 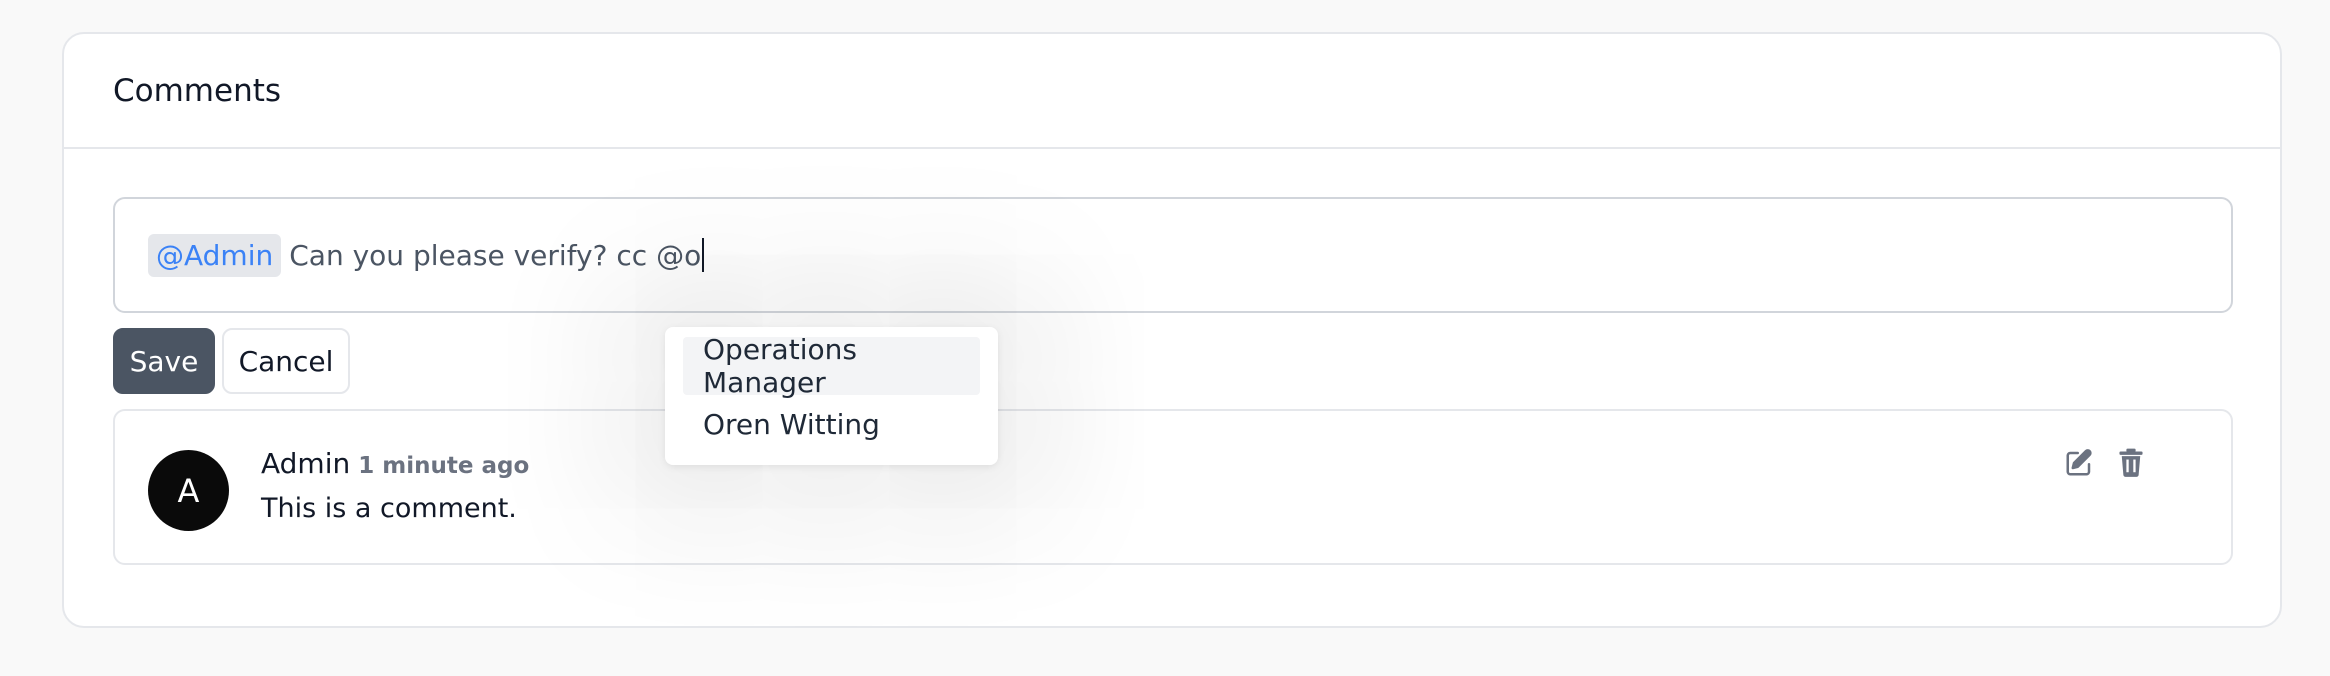 What do you see at coordinates (703, 255) in the screenshot?
I see `text-caret` at bounding box center [703, 255].